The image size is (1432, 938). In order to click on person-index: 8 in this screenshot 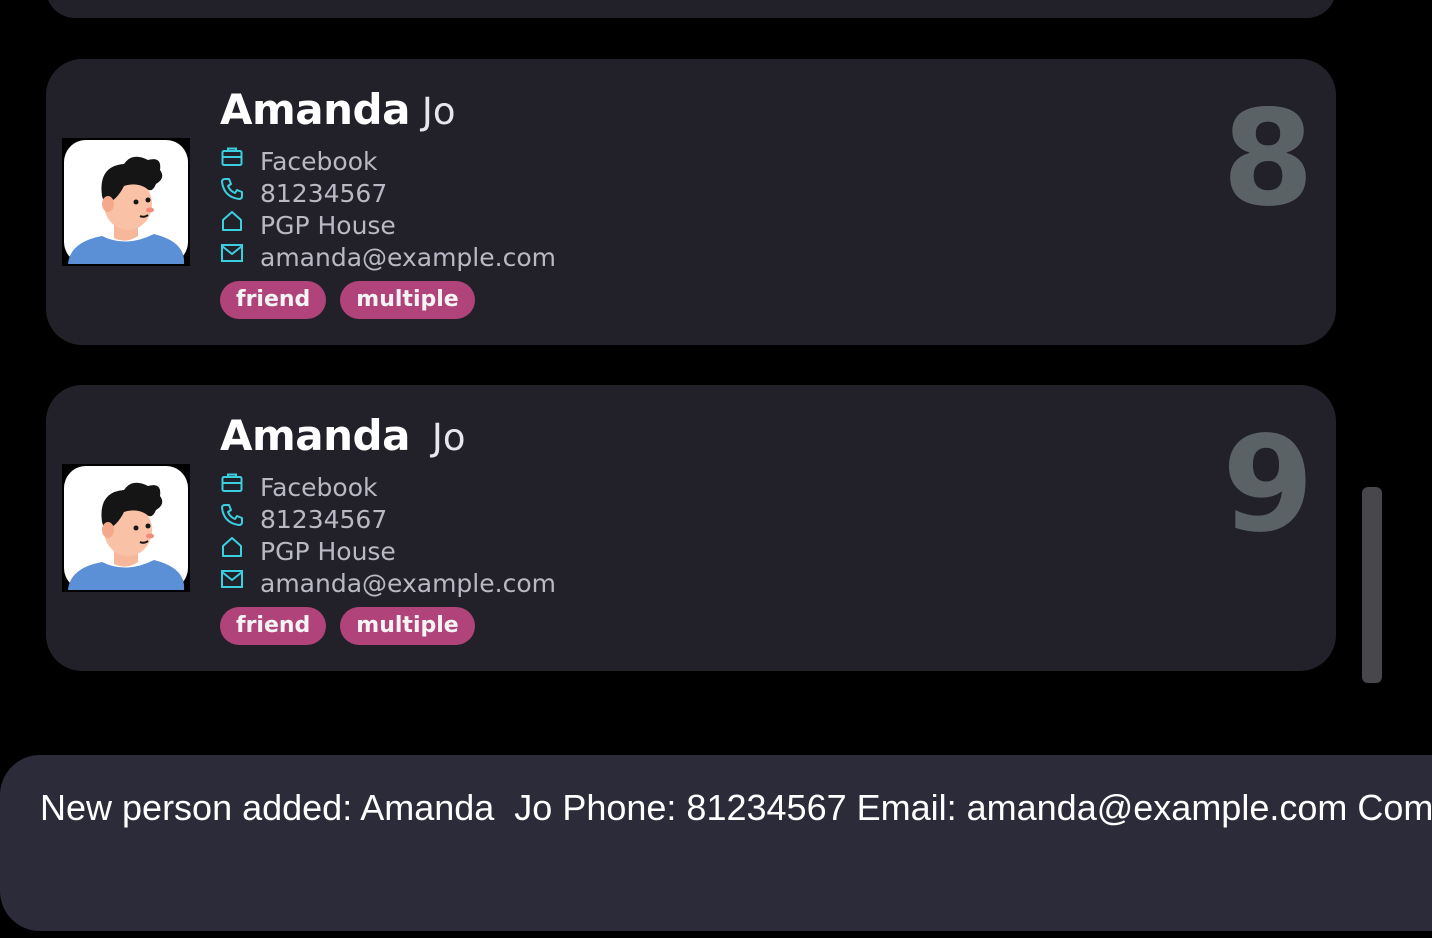, I will do `click(1268, 159)`.